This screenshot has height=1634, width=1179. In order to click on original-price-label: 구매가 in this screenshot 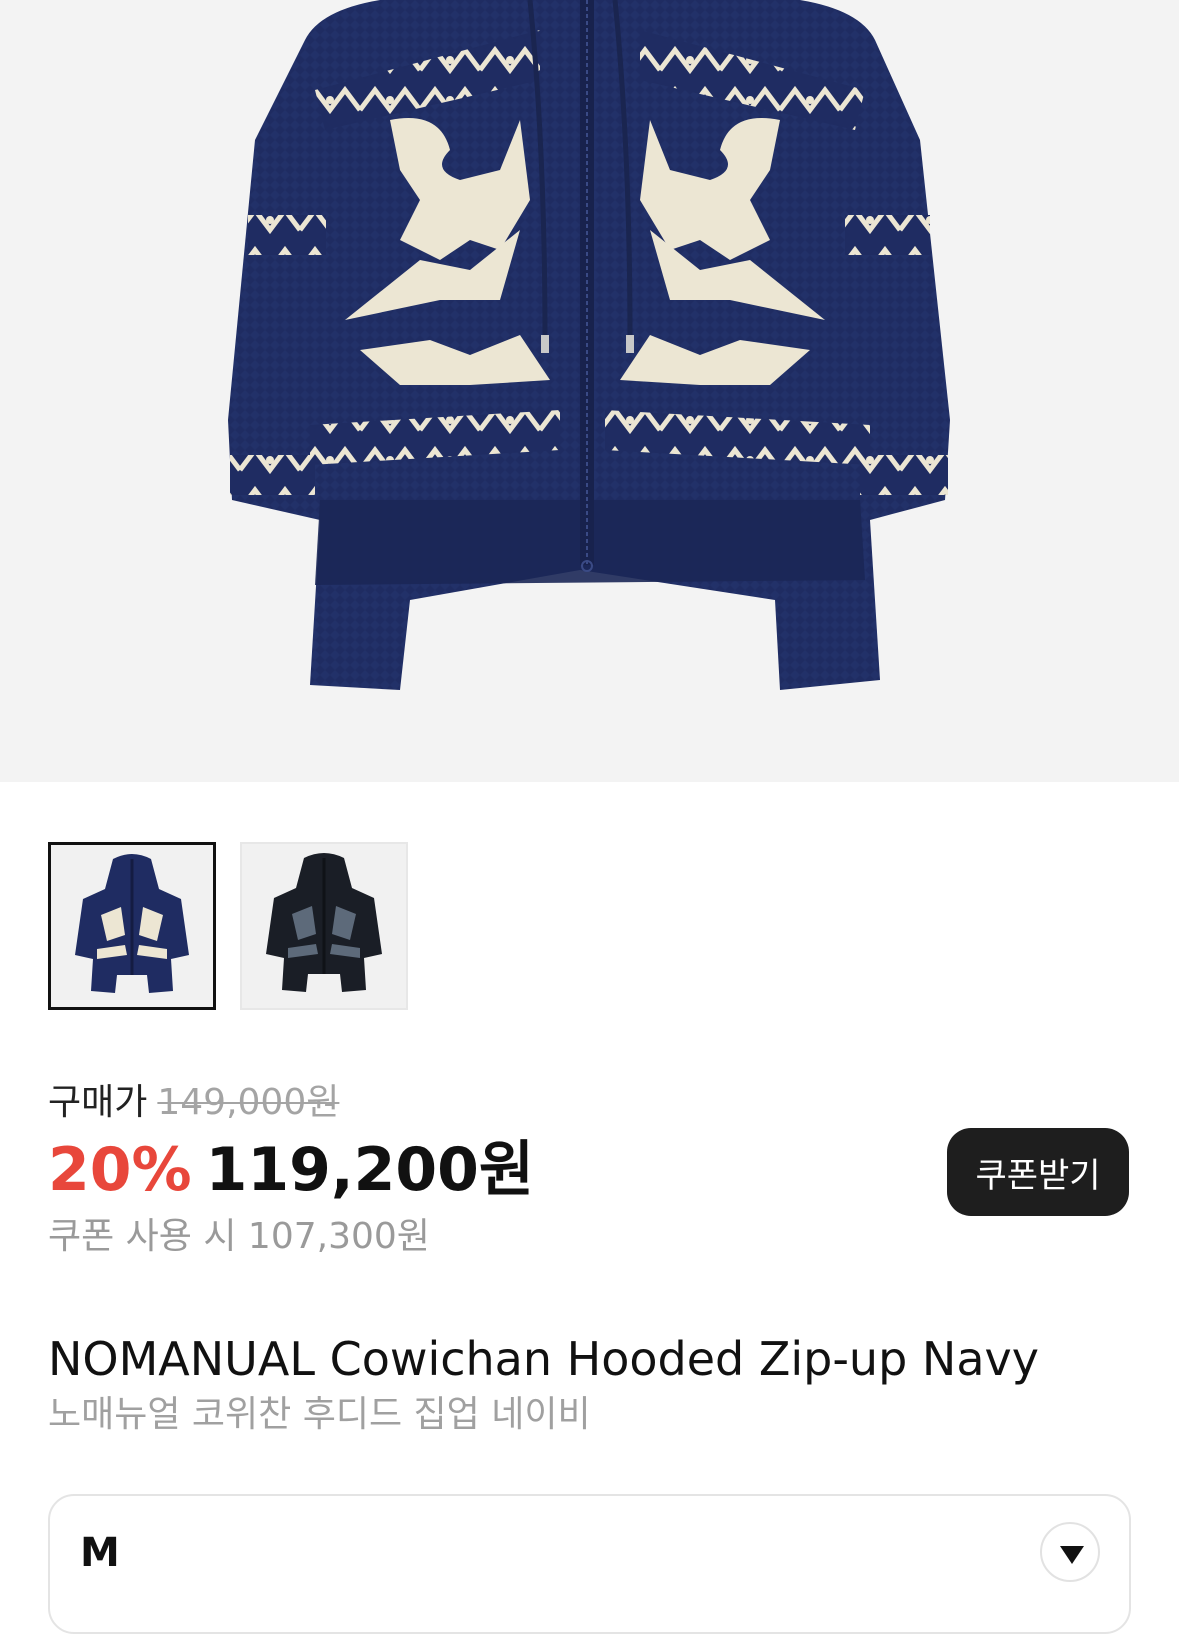, I will do `click(98, 1102)`.